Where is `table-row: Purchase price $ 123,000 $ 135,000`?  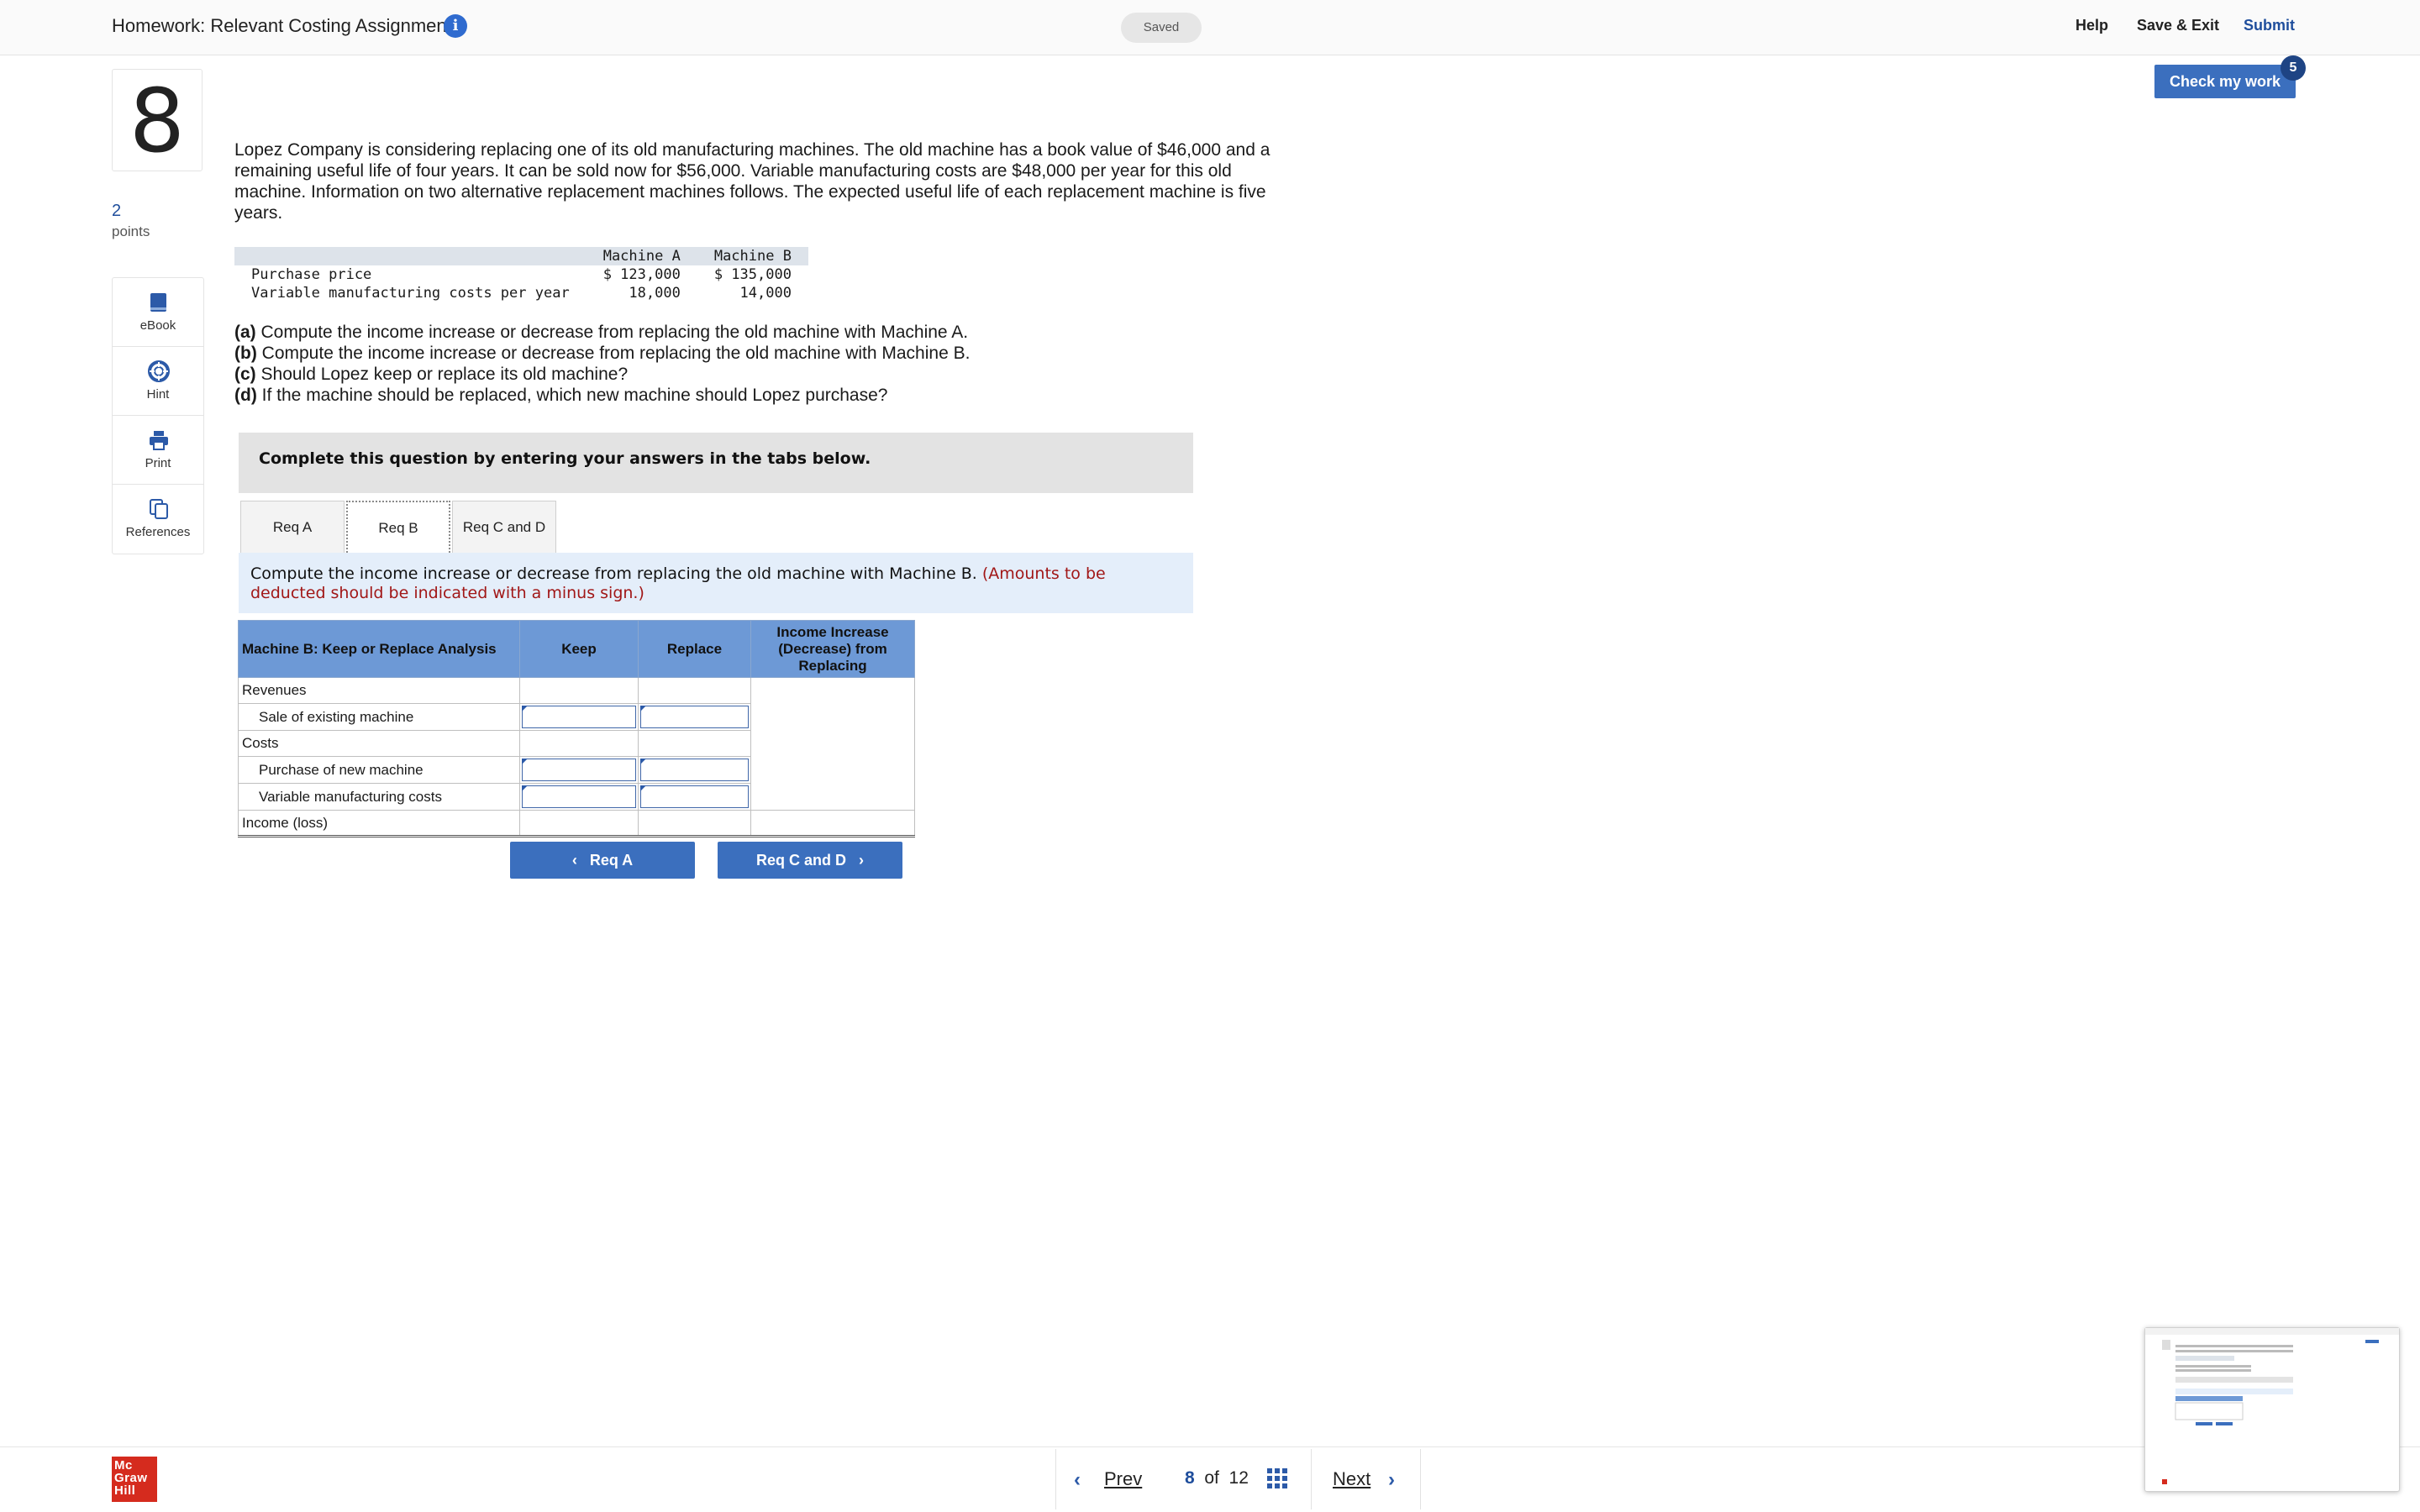 table-row: Purchase price $ 123,000 $ 135,000 is located at coordinates (521, 274).